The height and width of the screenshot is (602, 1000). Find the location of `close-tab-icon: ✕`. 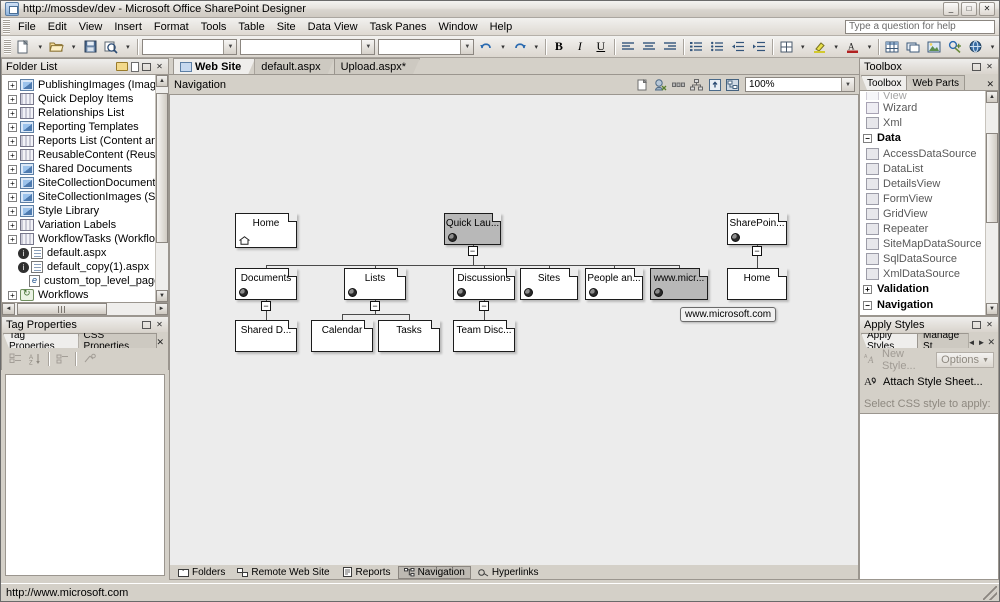

close-tab-icon: ✕ is located at coordinates (992, 84).